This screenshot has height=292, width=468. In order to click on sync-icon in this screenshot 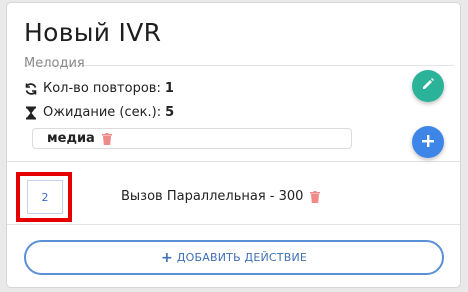, I will do `click(31, 89)`.